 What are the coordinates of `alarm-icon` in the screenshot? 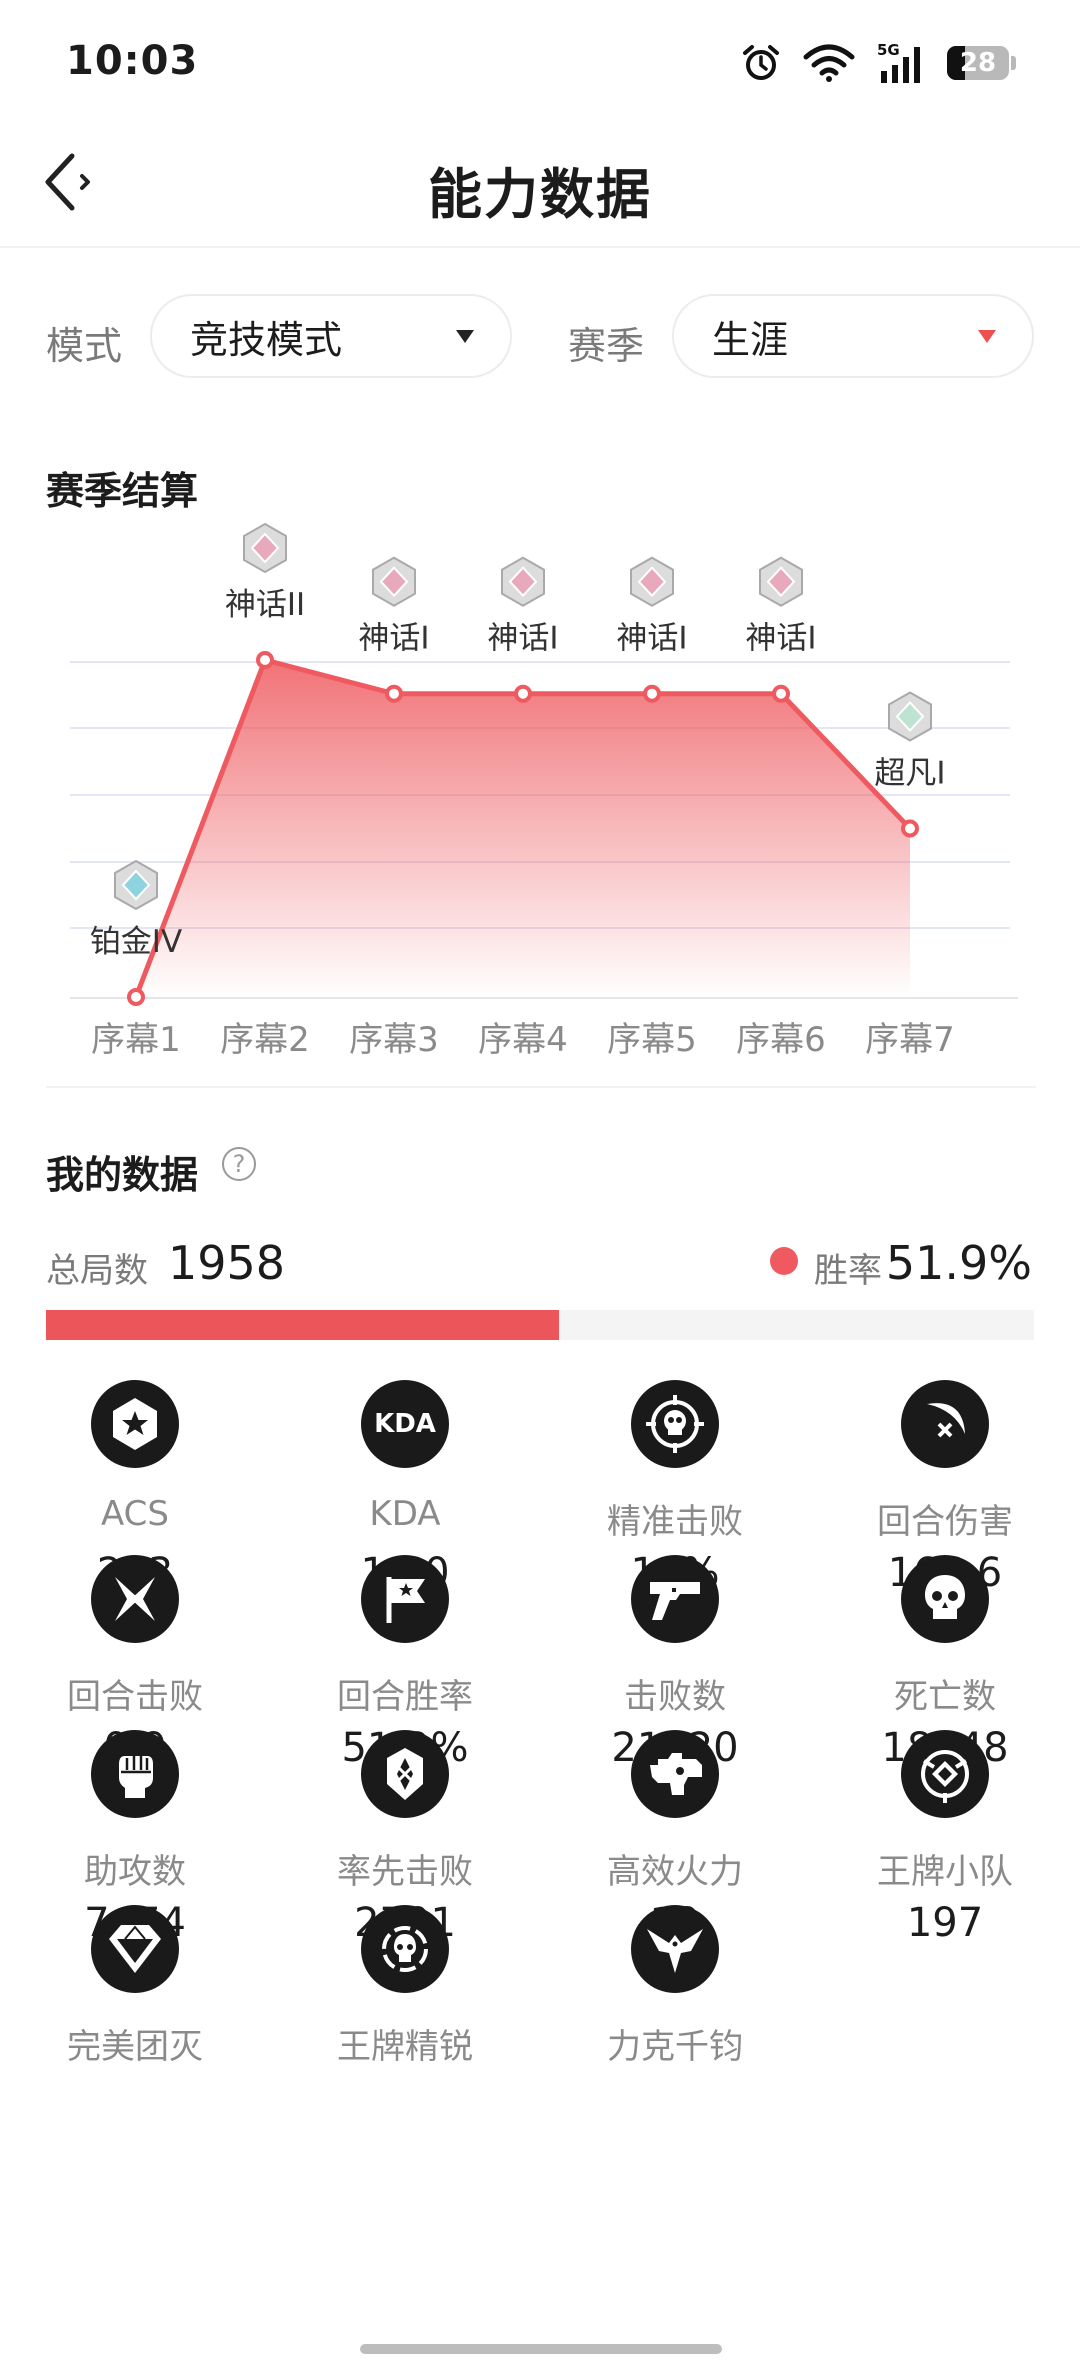 It's located at (761, 62).